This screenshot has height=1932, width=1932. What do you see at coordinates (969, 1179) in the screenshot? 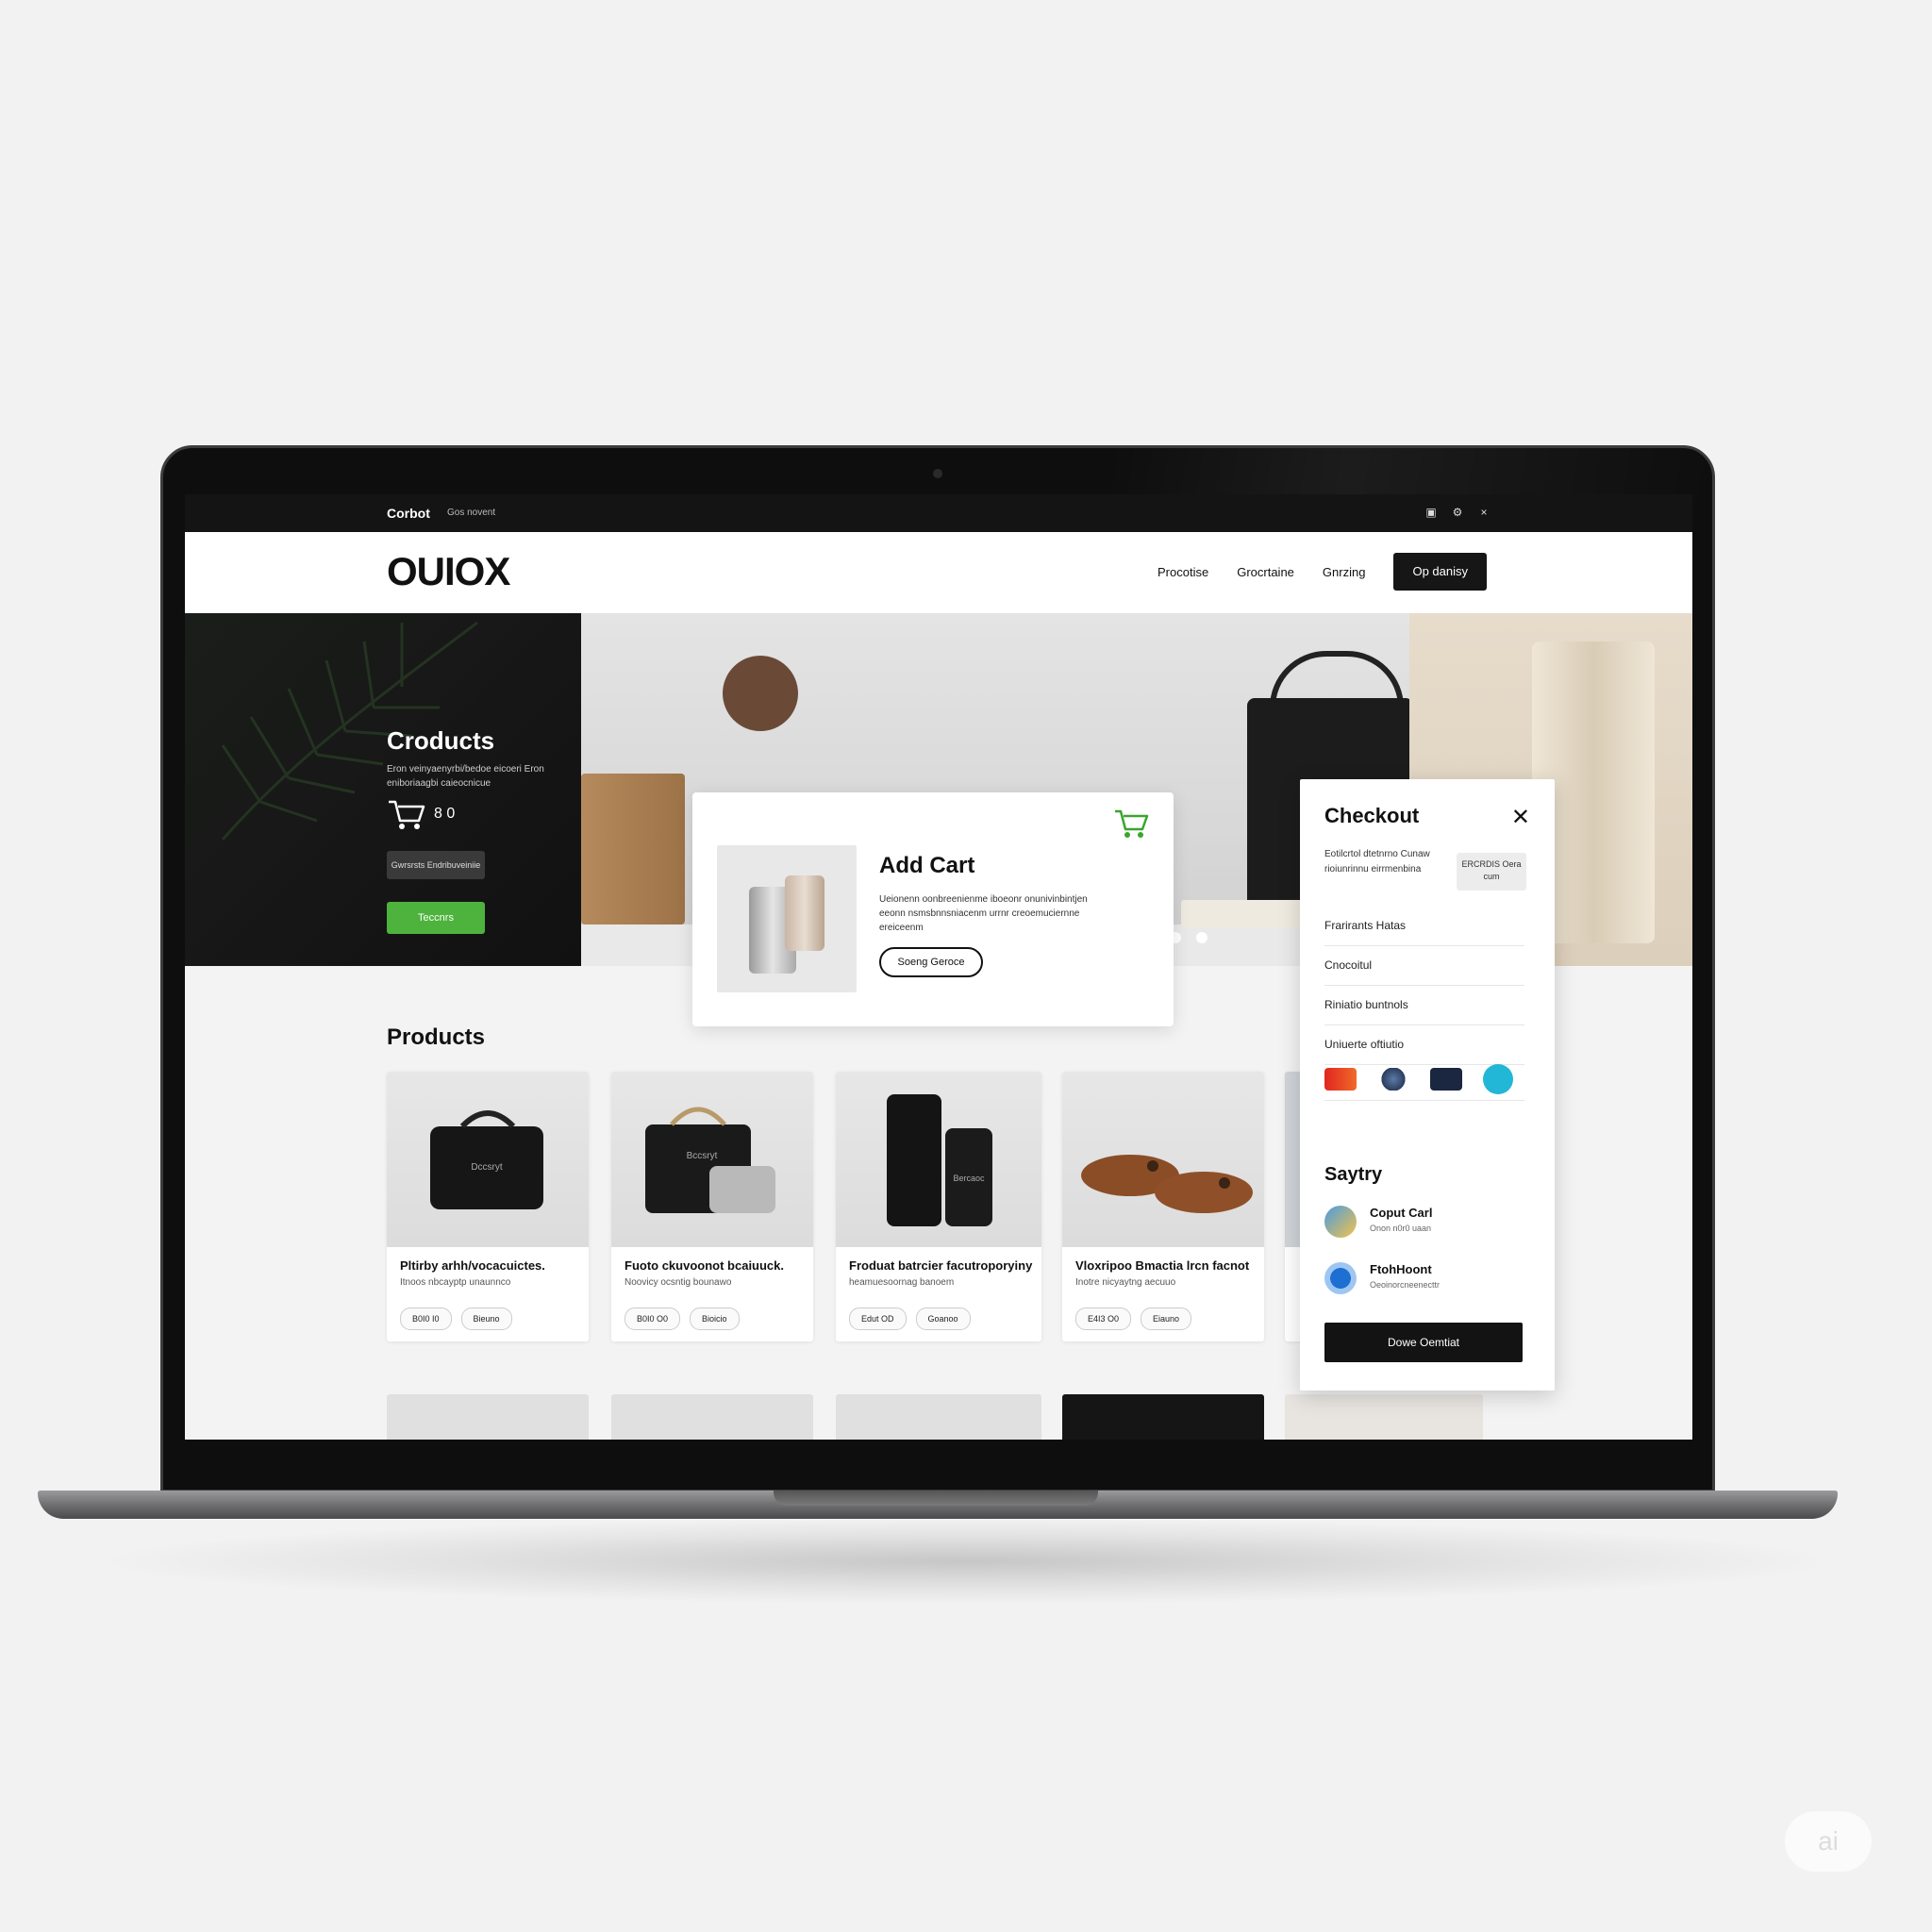
I see `svg-text: Bercaoc` at bounding box center [969, 1179].